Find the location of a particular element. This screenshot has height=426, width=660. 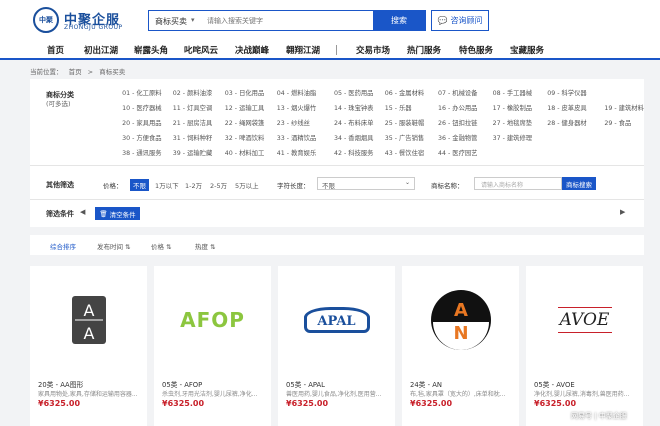

nav-item-1: 初出江湖 is located at coordinates (101, 50).